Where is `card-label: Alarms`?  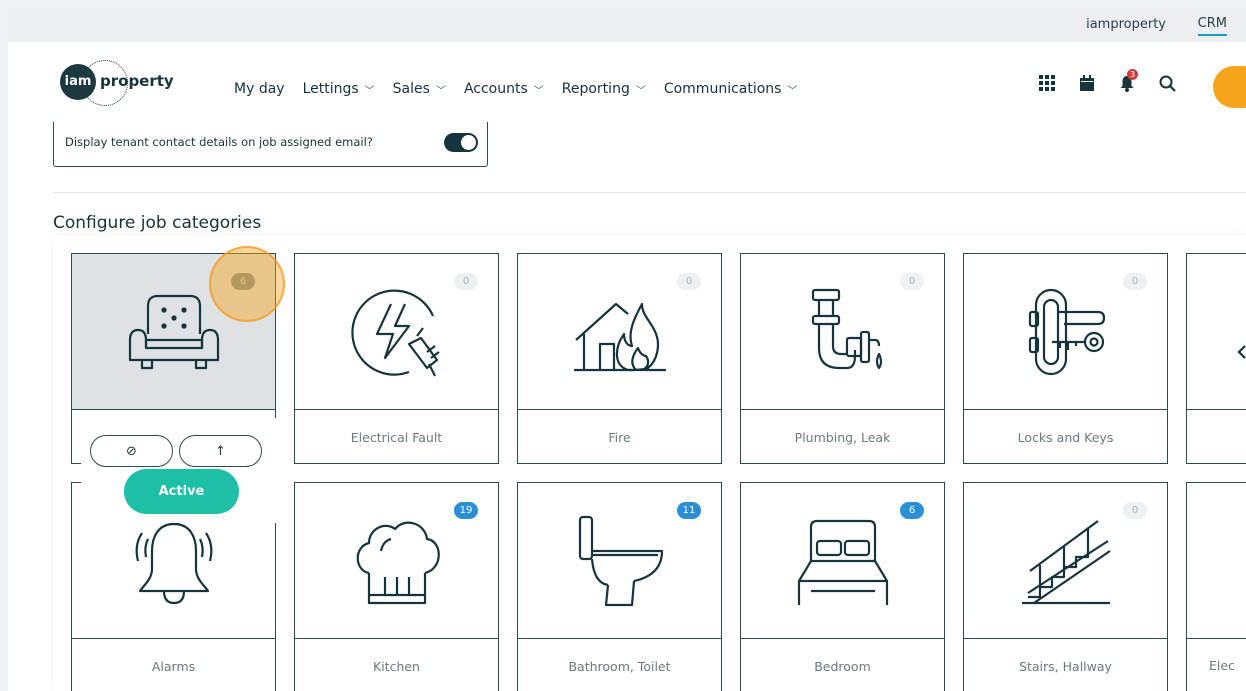
card-label: Alarms is located at coordinates (173, 664).